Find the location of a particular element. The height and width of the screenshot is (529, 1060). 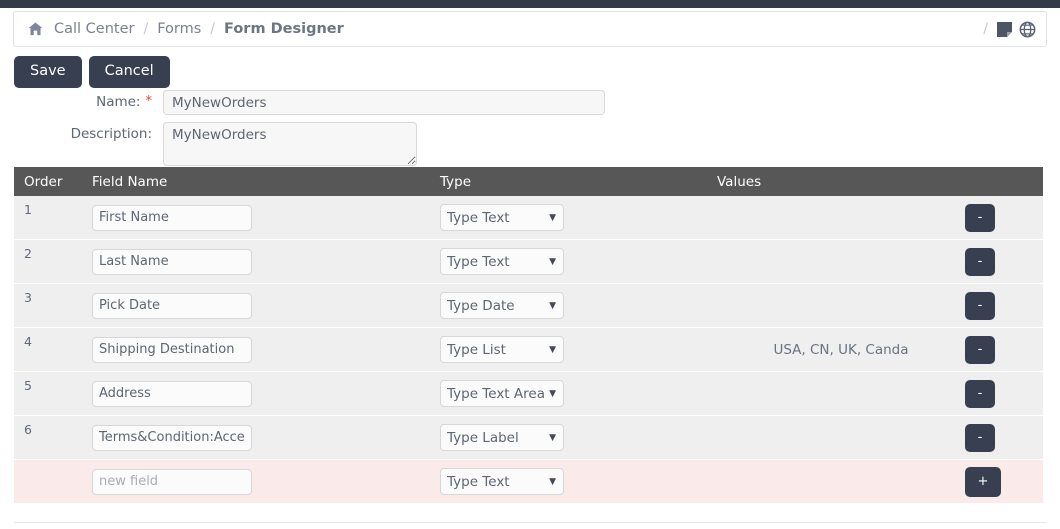

table-header: Order Field Name Type Values is located at coordinates (528, 181).